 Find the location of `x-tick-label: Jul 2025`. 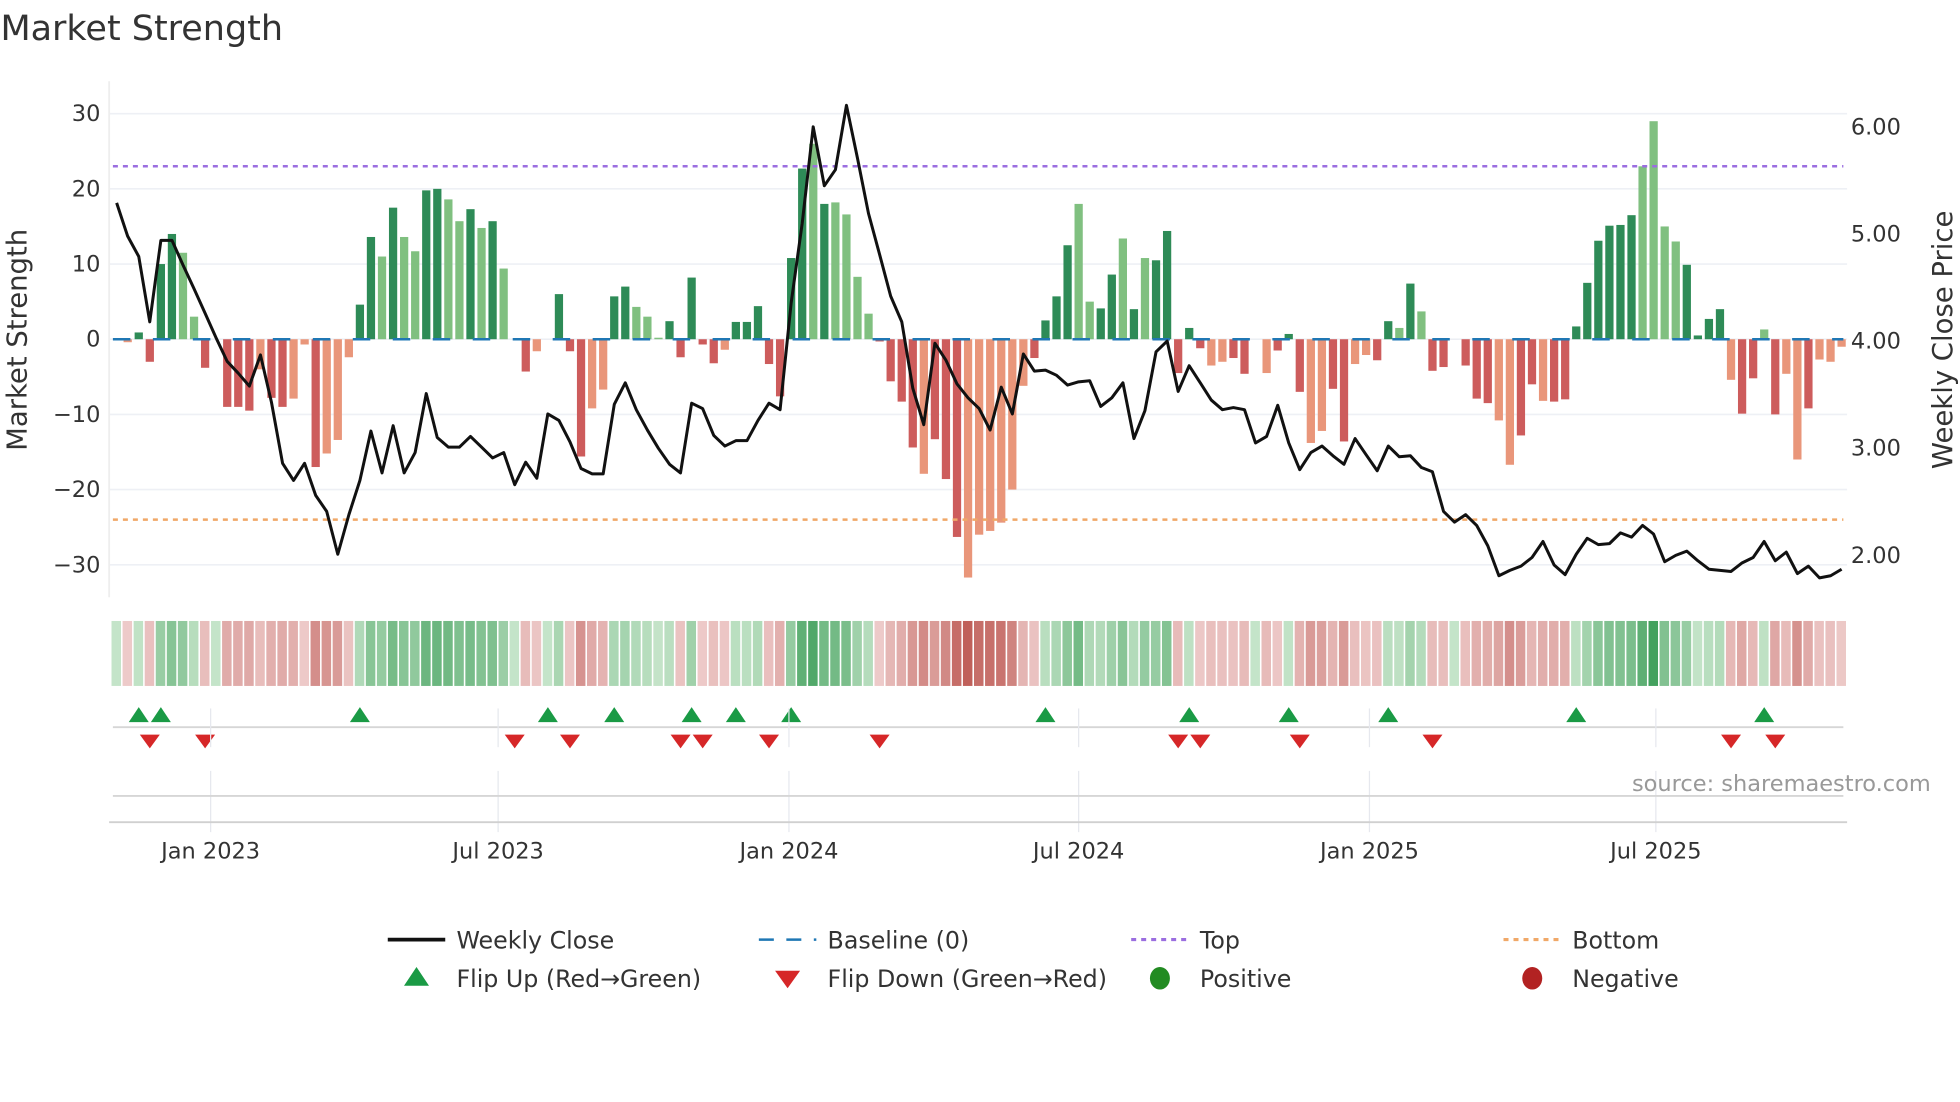

x-tick-label: Jul 2025 is located at coordinates (1654, 851).